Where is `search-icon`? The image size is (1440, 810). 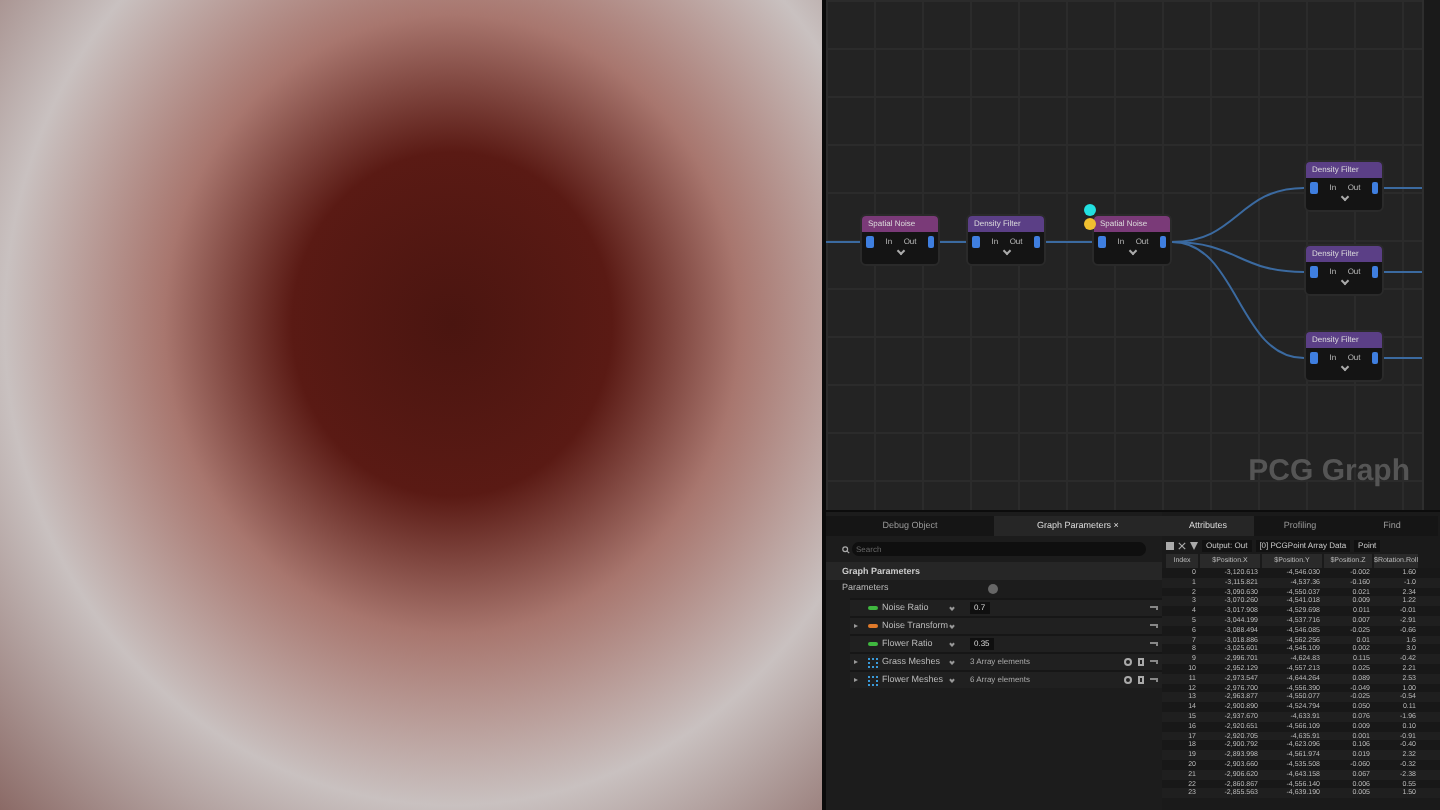 search-icon is located at coordinates (846, 549).